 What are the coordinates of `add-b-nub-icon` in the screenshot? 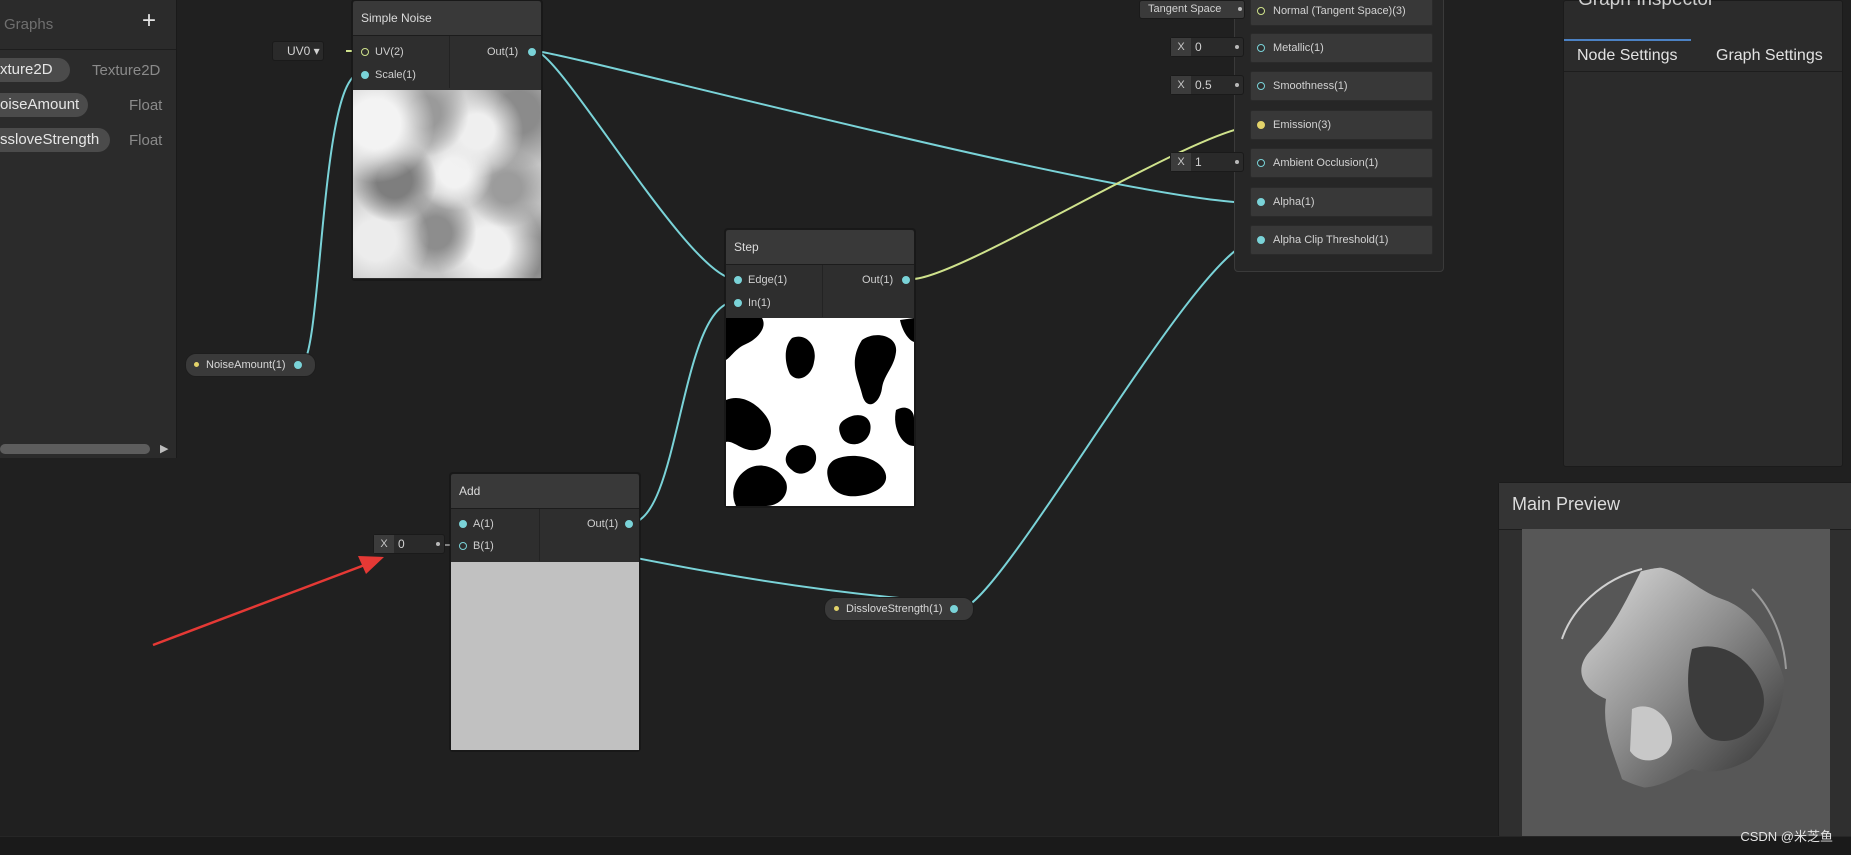 It's located at (438, 544).